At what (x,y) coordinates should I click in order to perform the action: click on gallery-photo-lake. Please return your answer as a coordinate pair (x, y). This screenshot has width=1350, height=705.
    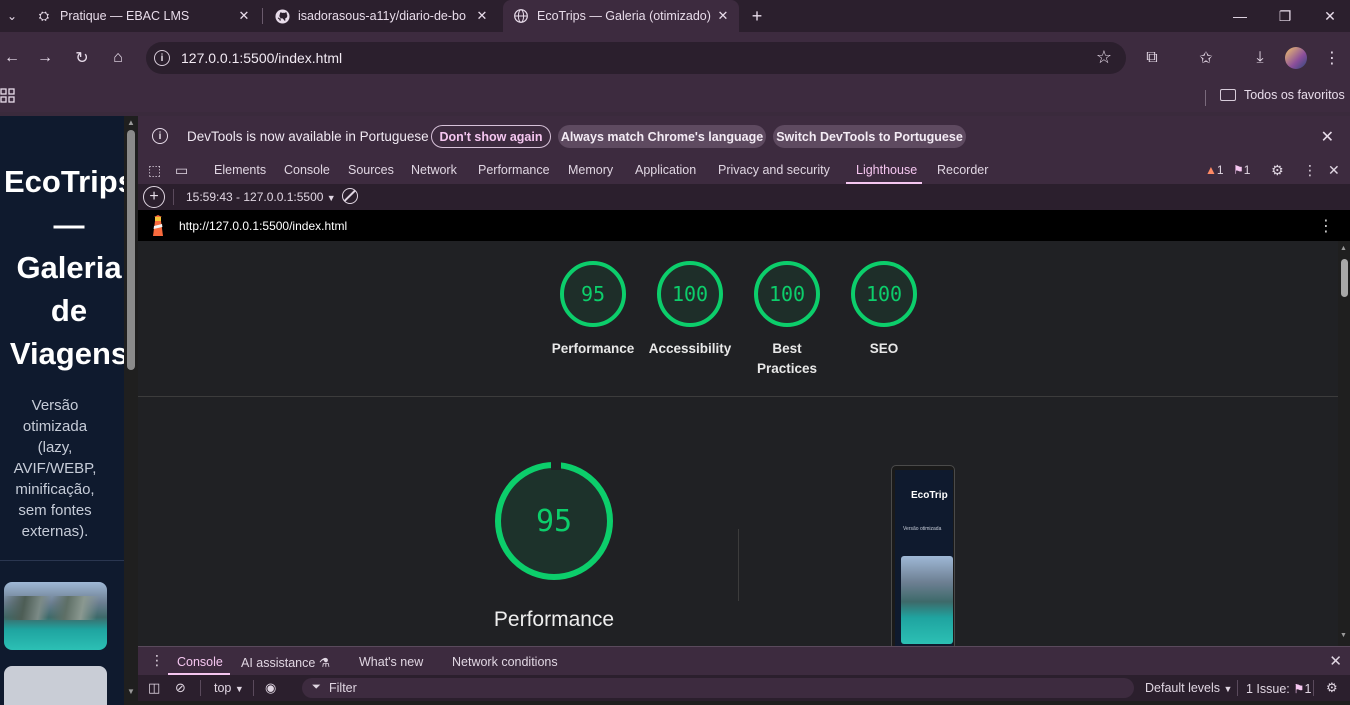
    Looking at the image, I should click on (55, 616).